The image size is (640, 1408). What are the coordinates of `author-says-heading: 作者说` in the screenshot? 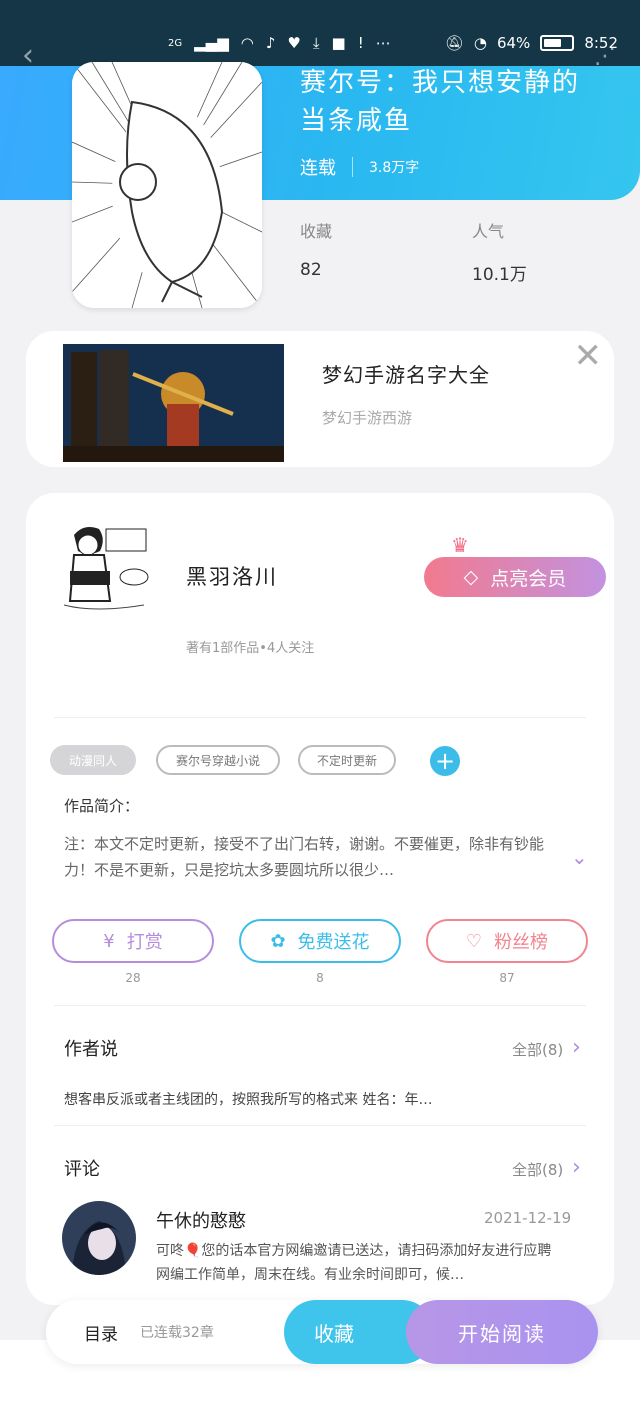 It's located at (91, 1049).